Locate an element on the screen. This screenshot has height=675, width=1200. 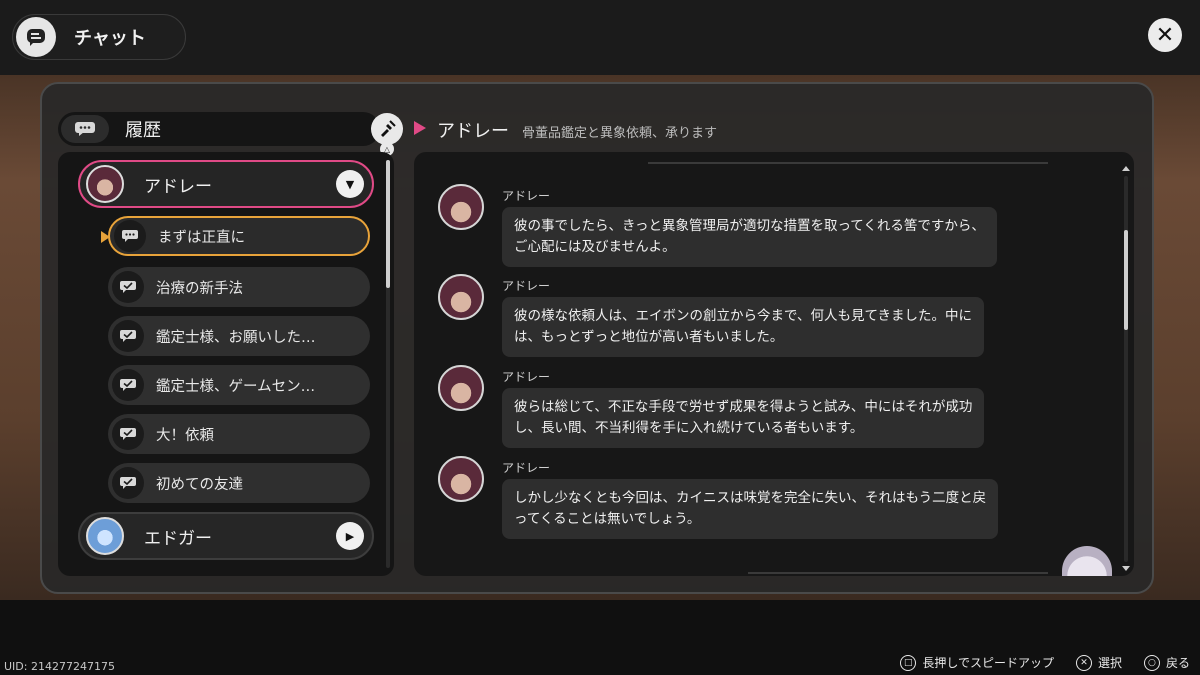
topic-item: 初めての友達 is located at coordinates (239, 483).